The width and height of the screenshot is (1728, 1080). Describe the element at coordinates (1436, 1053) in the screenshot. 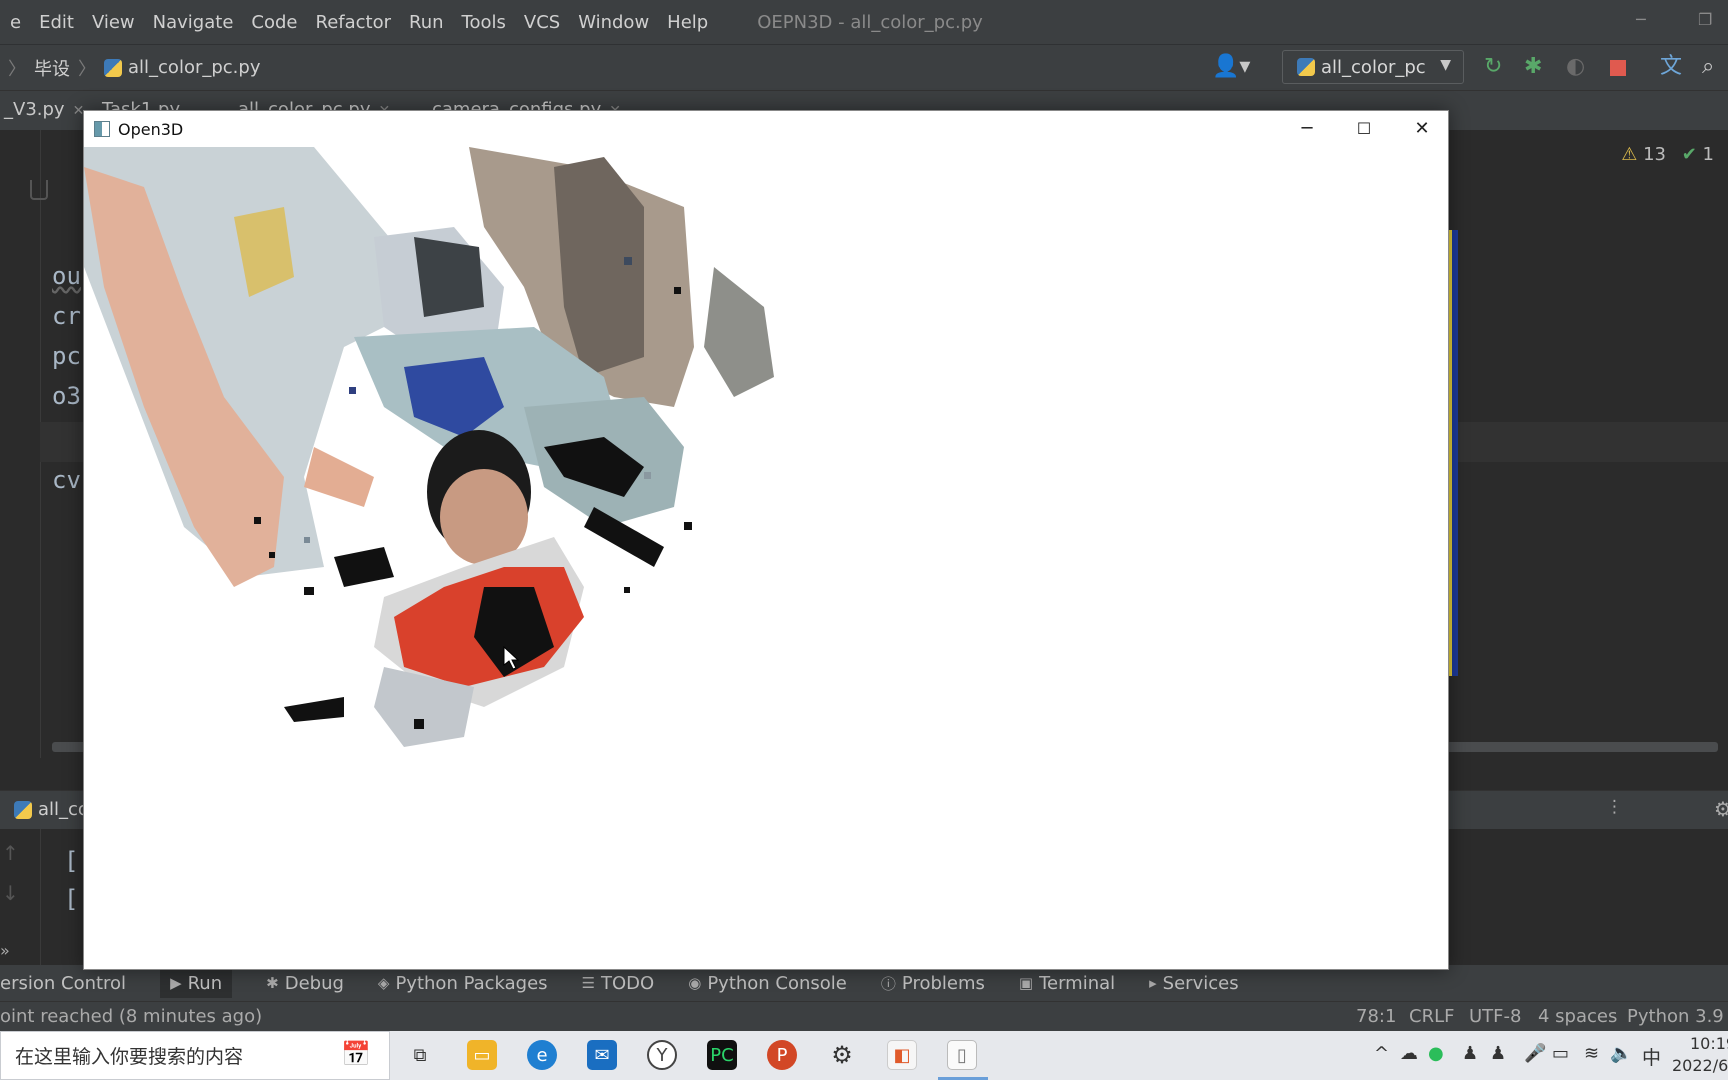

I see `wechat-icon: ●` at that location.